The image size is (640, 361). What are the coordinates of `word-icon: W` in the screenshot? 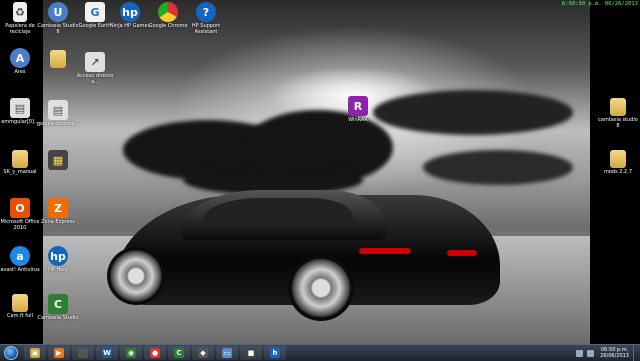 It's located at (107, 353).